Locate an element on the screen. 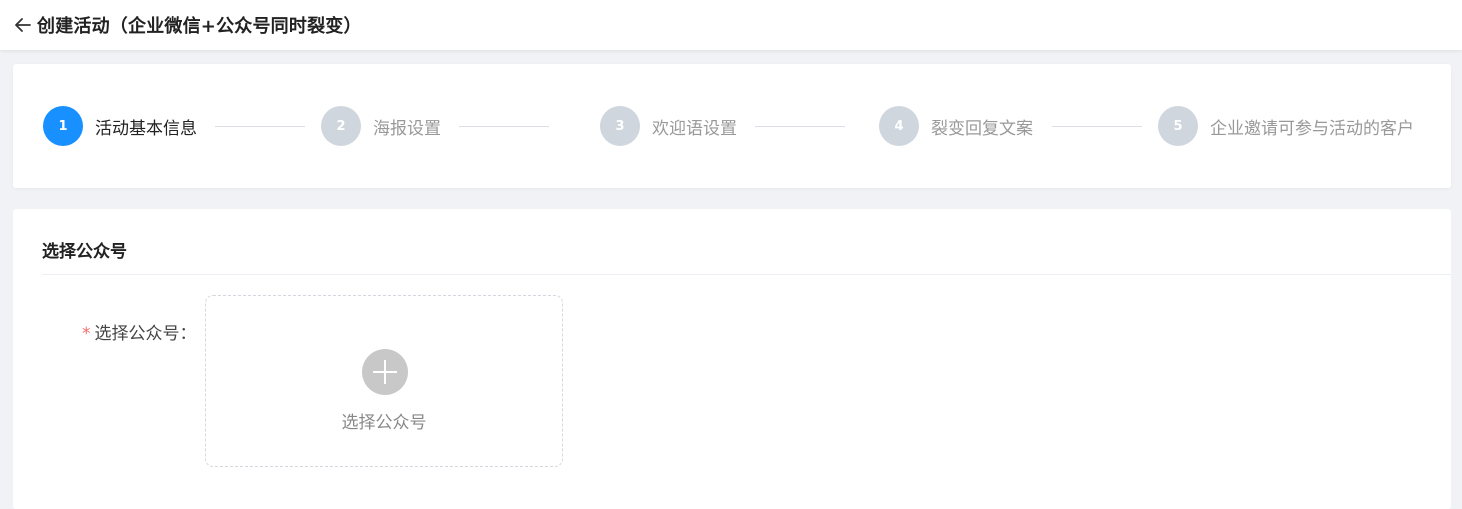 This screenshot has height=509, width=1462. account-label-text: 选择公众号： is located at coordinates (145, 334).